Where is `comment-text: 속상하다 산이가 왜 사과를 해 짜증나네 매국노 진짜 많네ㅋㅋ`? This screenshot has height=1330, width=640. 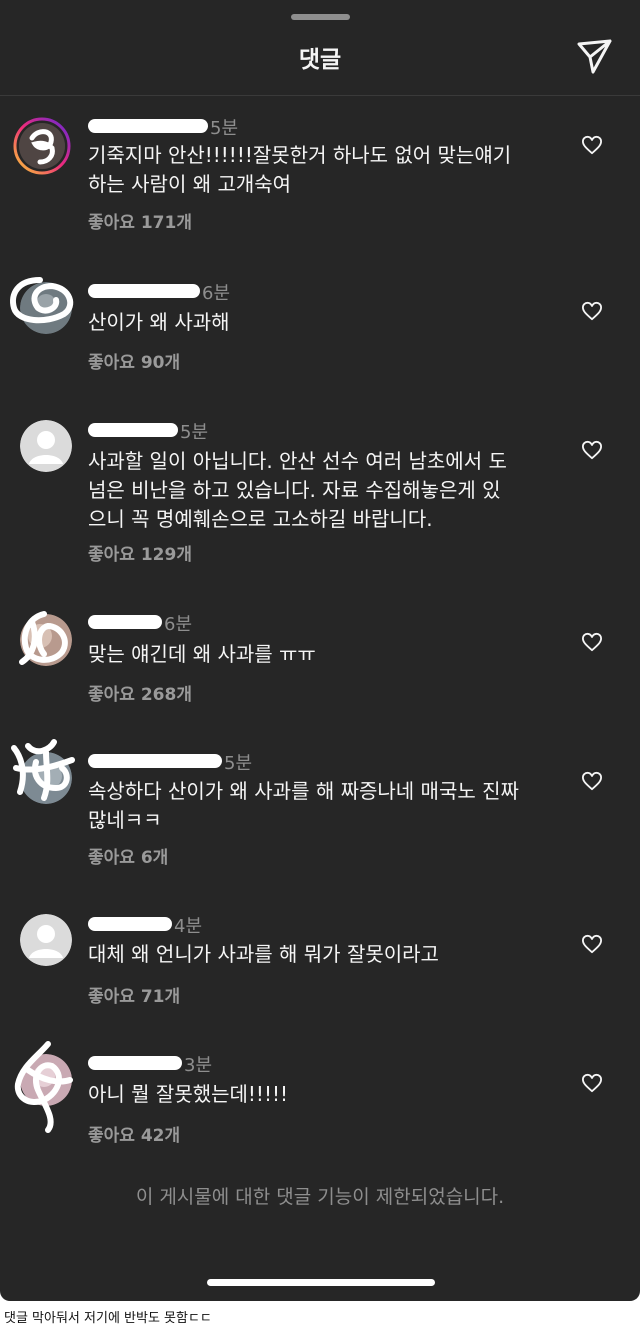
comment-text: 속상하다 산이가 왜 사과를 해 짜증나네 매국노 진짜 많네ㅋㅋ is located at coordinates (303, 805).